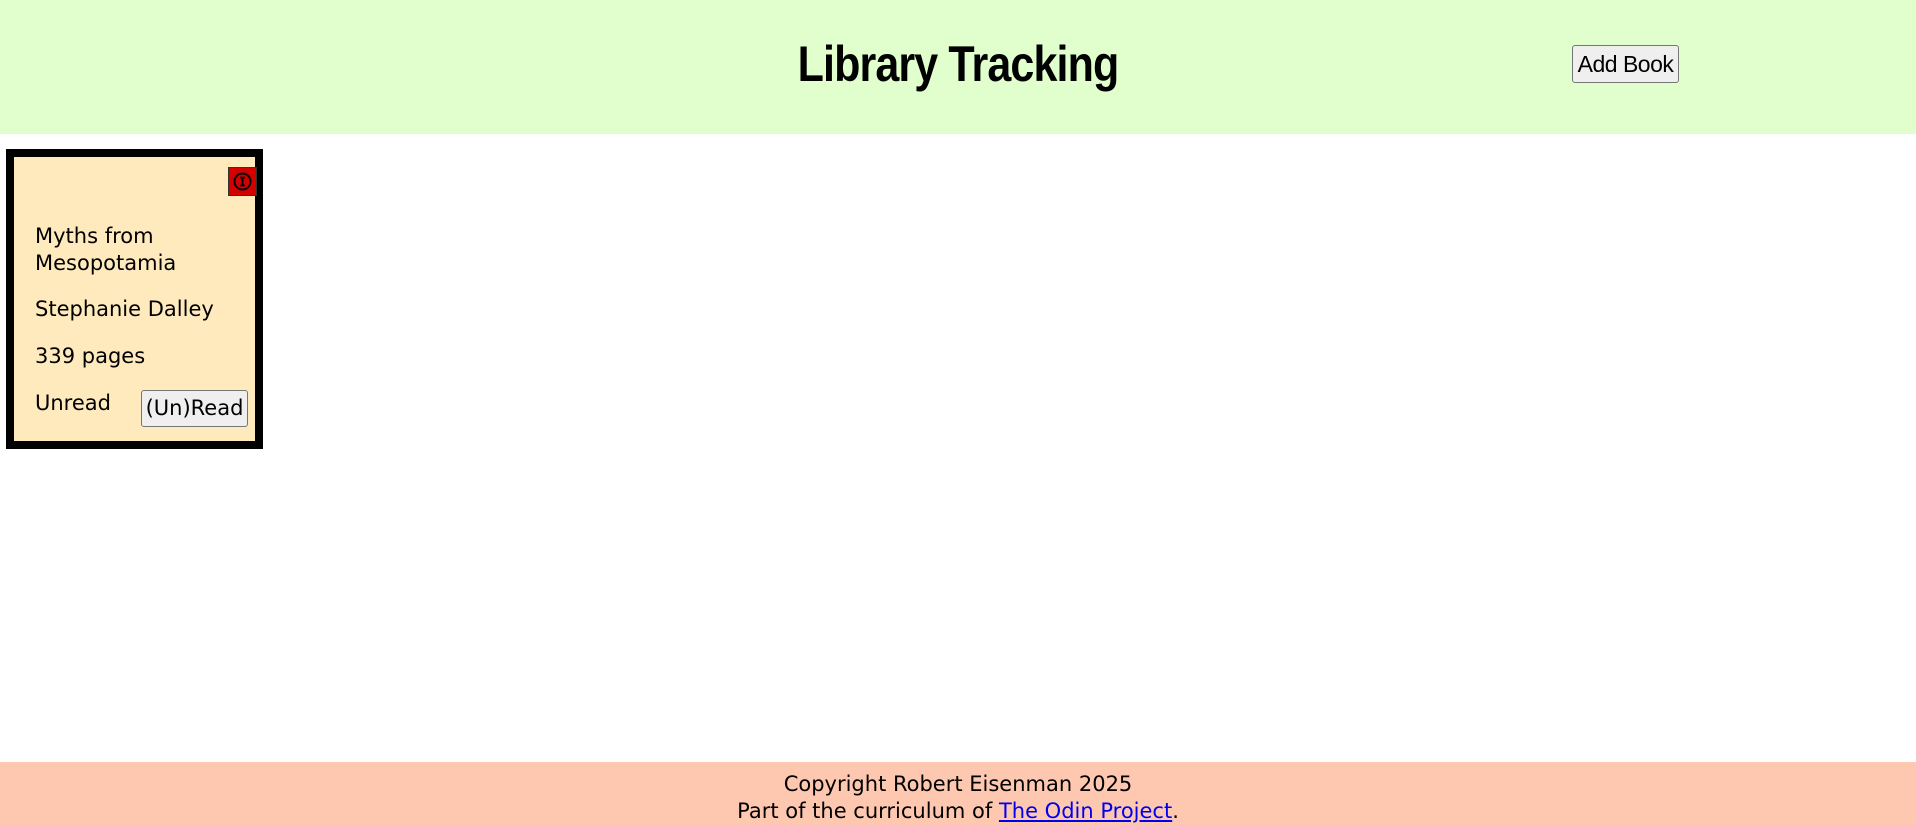 The height and width of the screenshot is (825, 1916). Describe the element at coordinates (73, 403) in the screenshot. I see `book-read-status: Unread` at that location.